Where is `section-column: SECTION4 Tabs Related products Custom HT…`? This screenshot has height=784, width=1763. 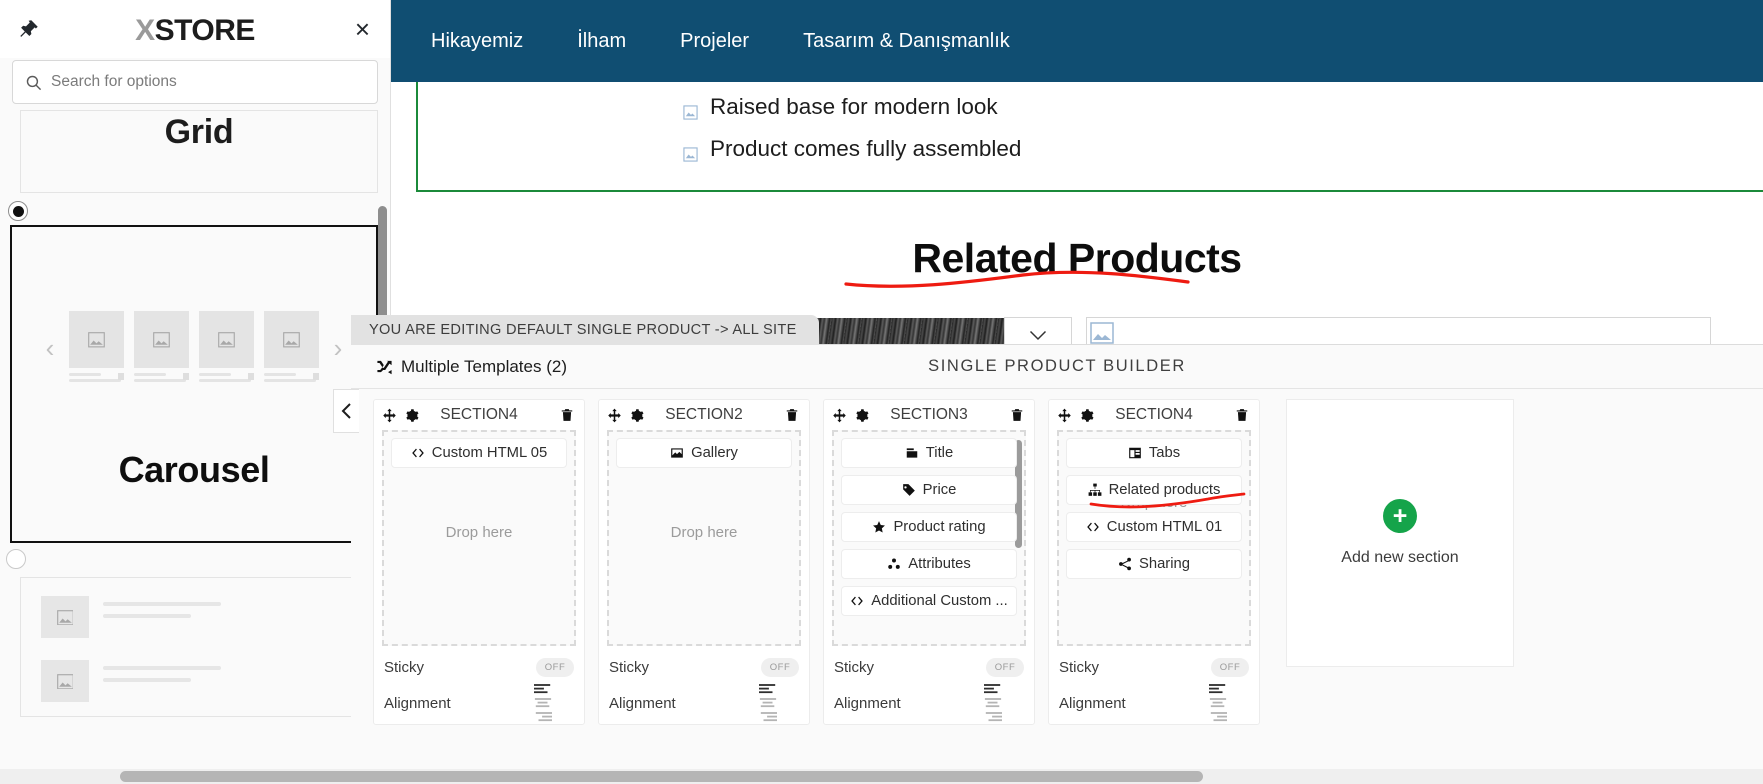
section-column: SECTION4 Tabs Related products Custom HT… is located at coordinates (1154, 562).